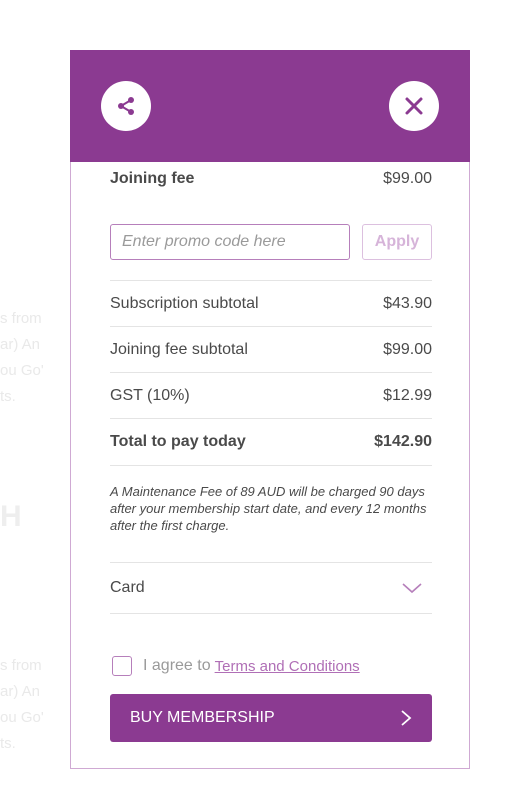  Describe the element at coordinates (412, 588) in the screenshot. I see `chevron-down-icon` at that location.